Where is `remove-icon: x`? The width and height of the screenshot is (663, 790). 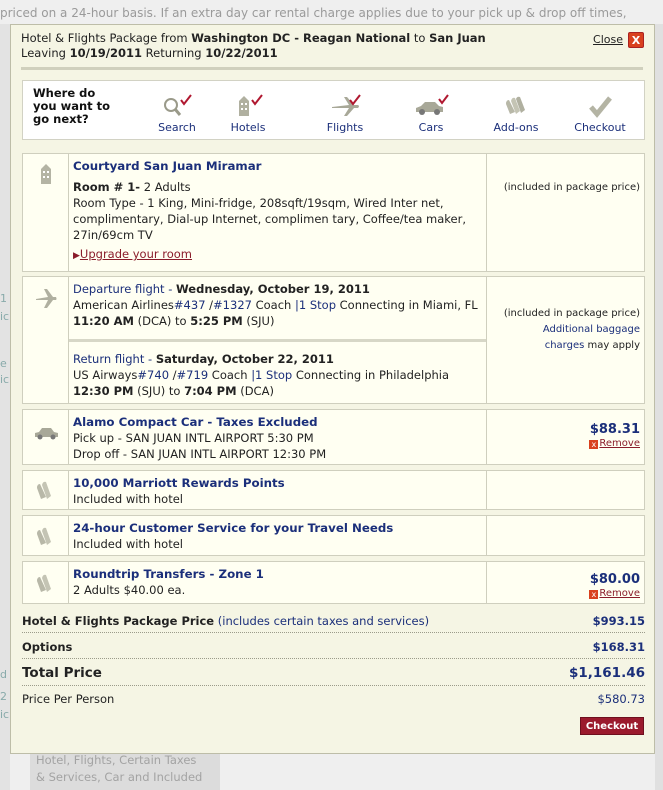 remove-icon: x is located at coordinates (594, 444).